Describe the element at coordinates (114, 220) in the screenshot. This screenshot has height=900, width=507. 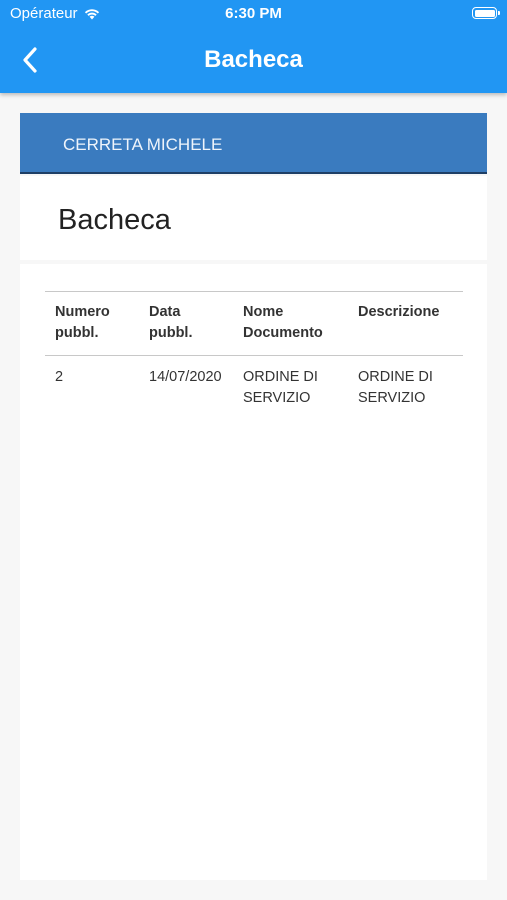
I see `section-heading: Bacheca` at that location.